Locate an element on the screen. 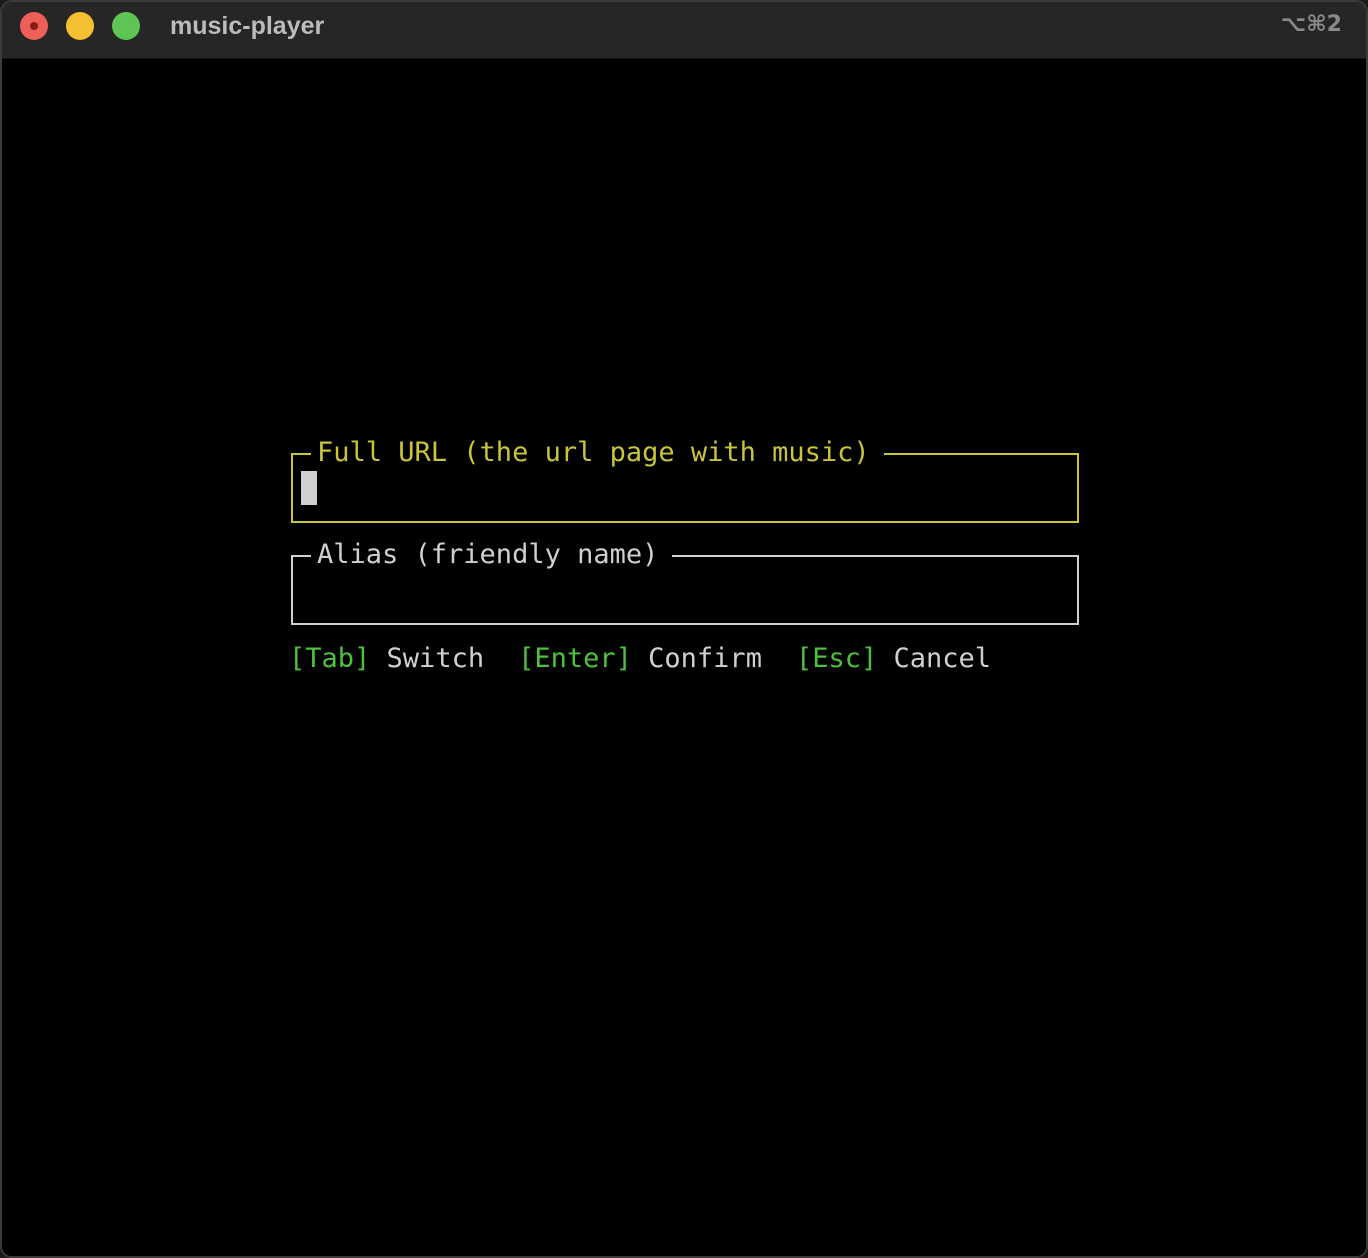 Image resolution: width=1368 pixels, height=1258 pixels. window-shortcut: ⌥⌘2 is located at coordinates (1311, 24).